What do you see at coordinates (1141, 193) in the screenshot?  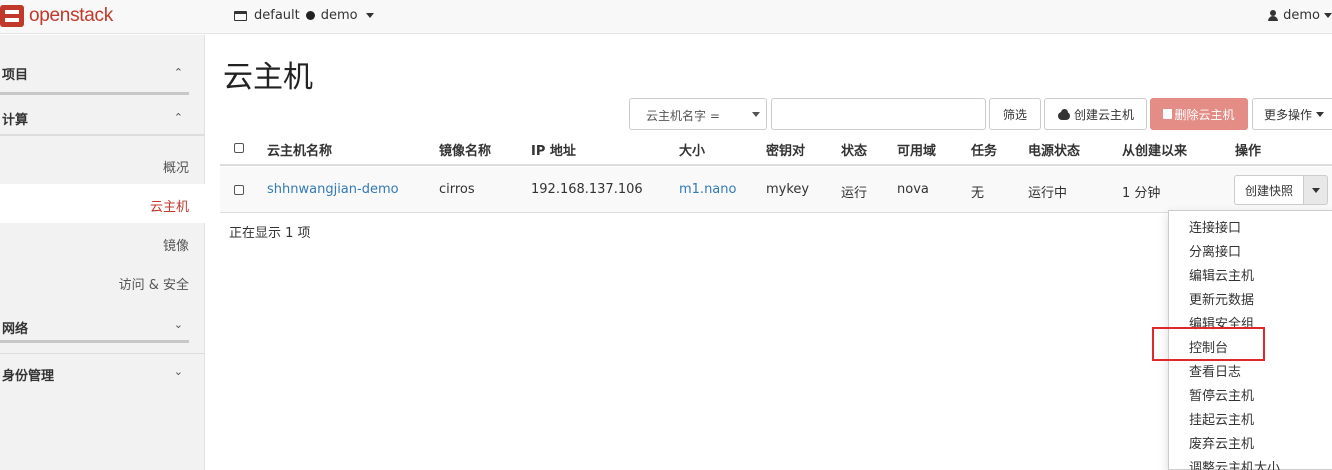 I see `age-cell: 1 分钟` at bounding box center [1141, 193].